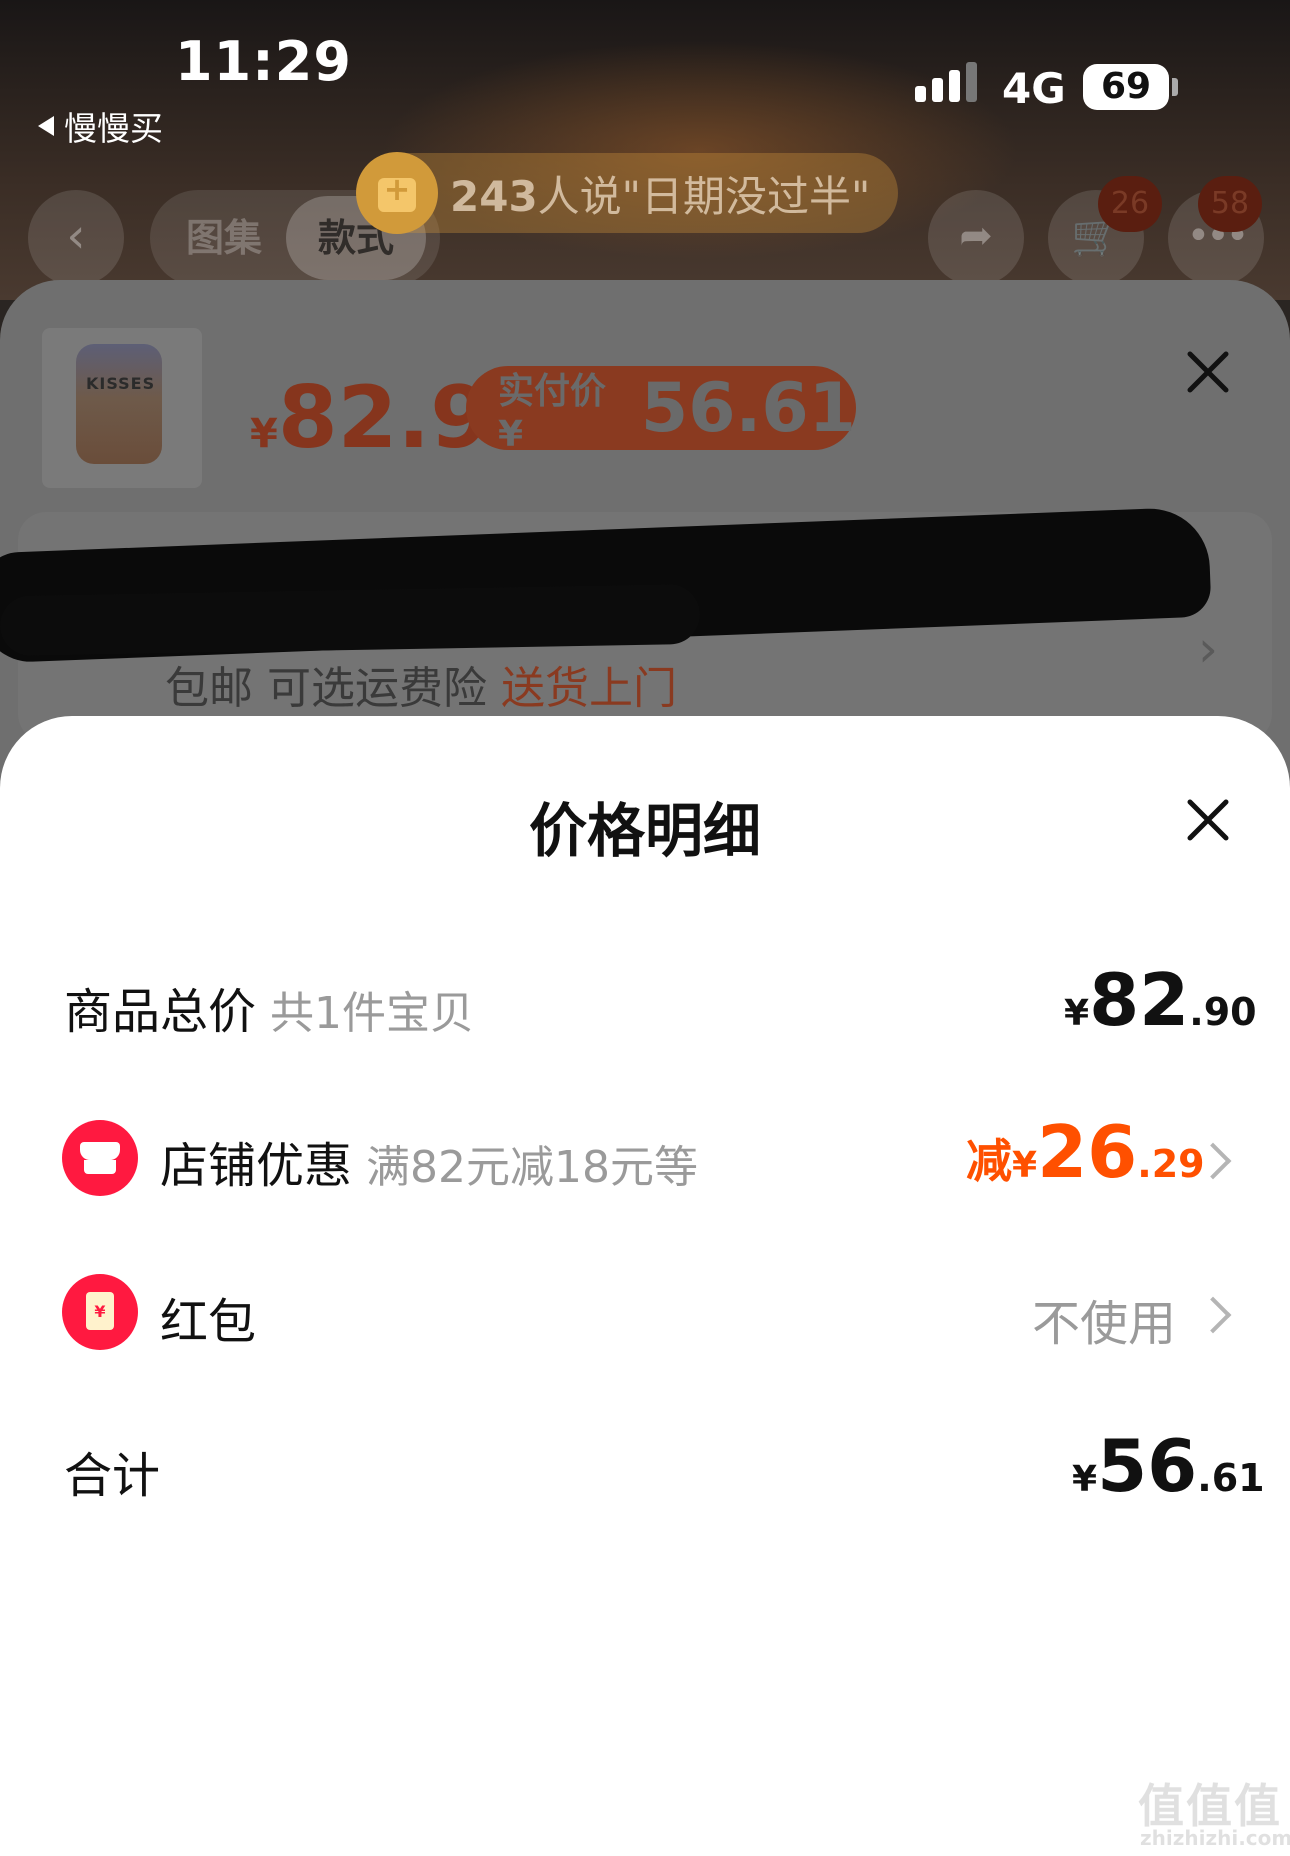 This screenshot has width=1290, height=1856. I want to click on signal-icon, so click(946, 82).